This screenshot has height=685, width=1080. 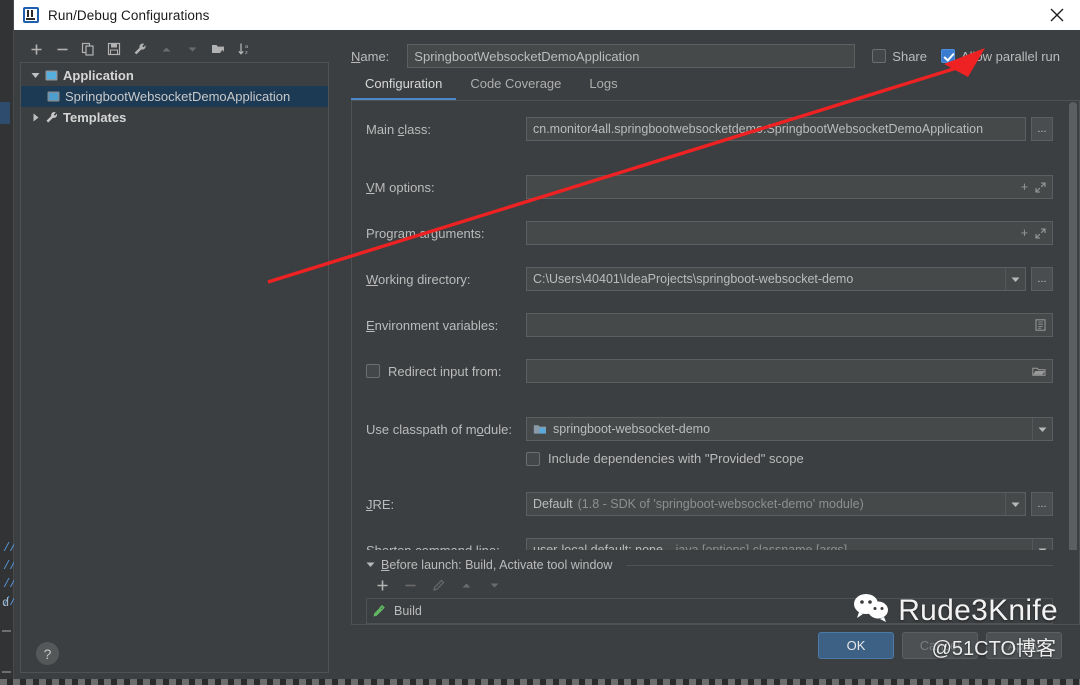 I want to click on environment-variables-editor-icon, so click(x=1040, y=325).